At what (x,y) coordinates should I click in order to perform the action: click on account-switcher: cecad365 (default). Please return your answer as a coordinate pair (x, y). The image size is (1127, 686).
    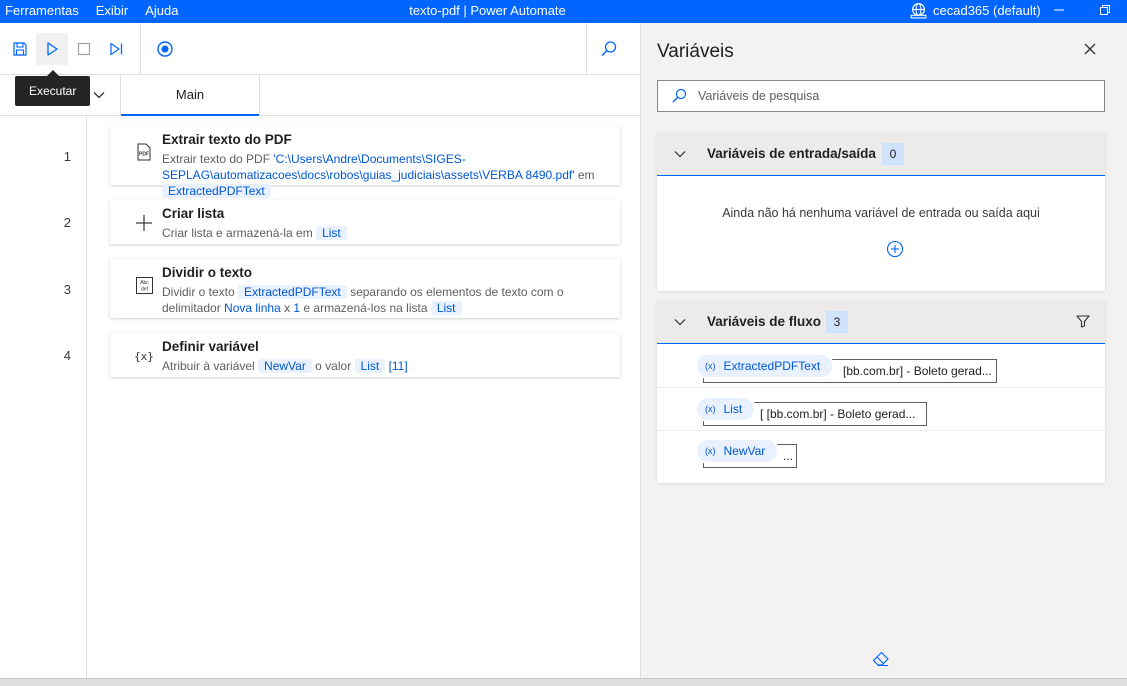
    Looking at the image, I should click on (975, 10).